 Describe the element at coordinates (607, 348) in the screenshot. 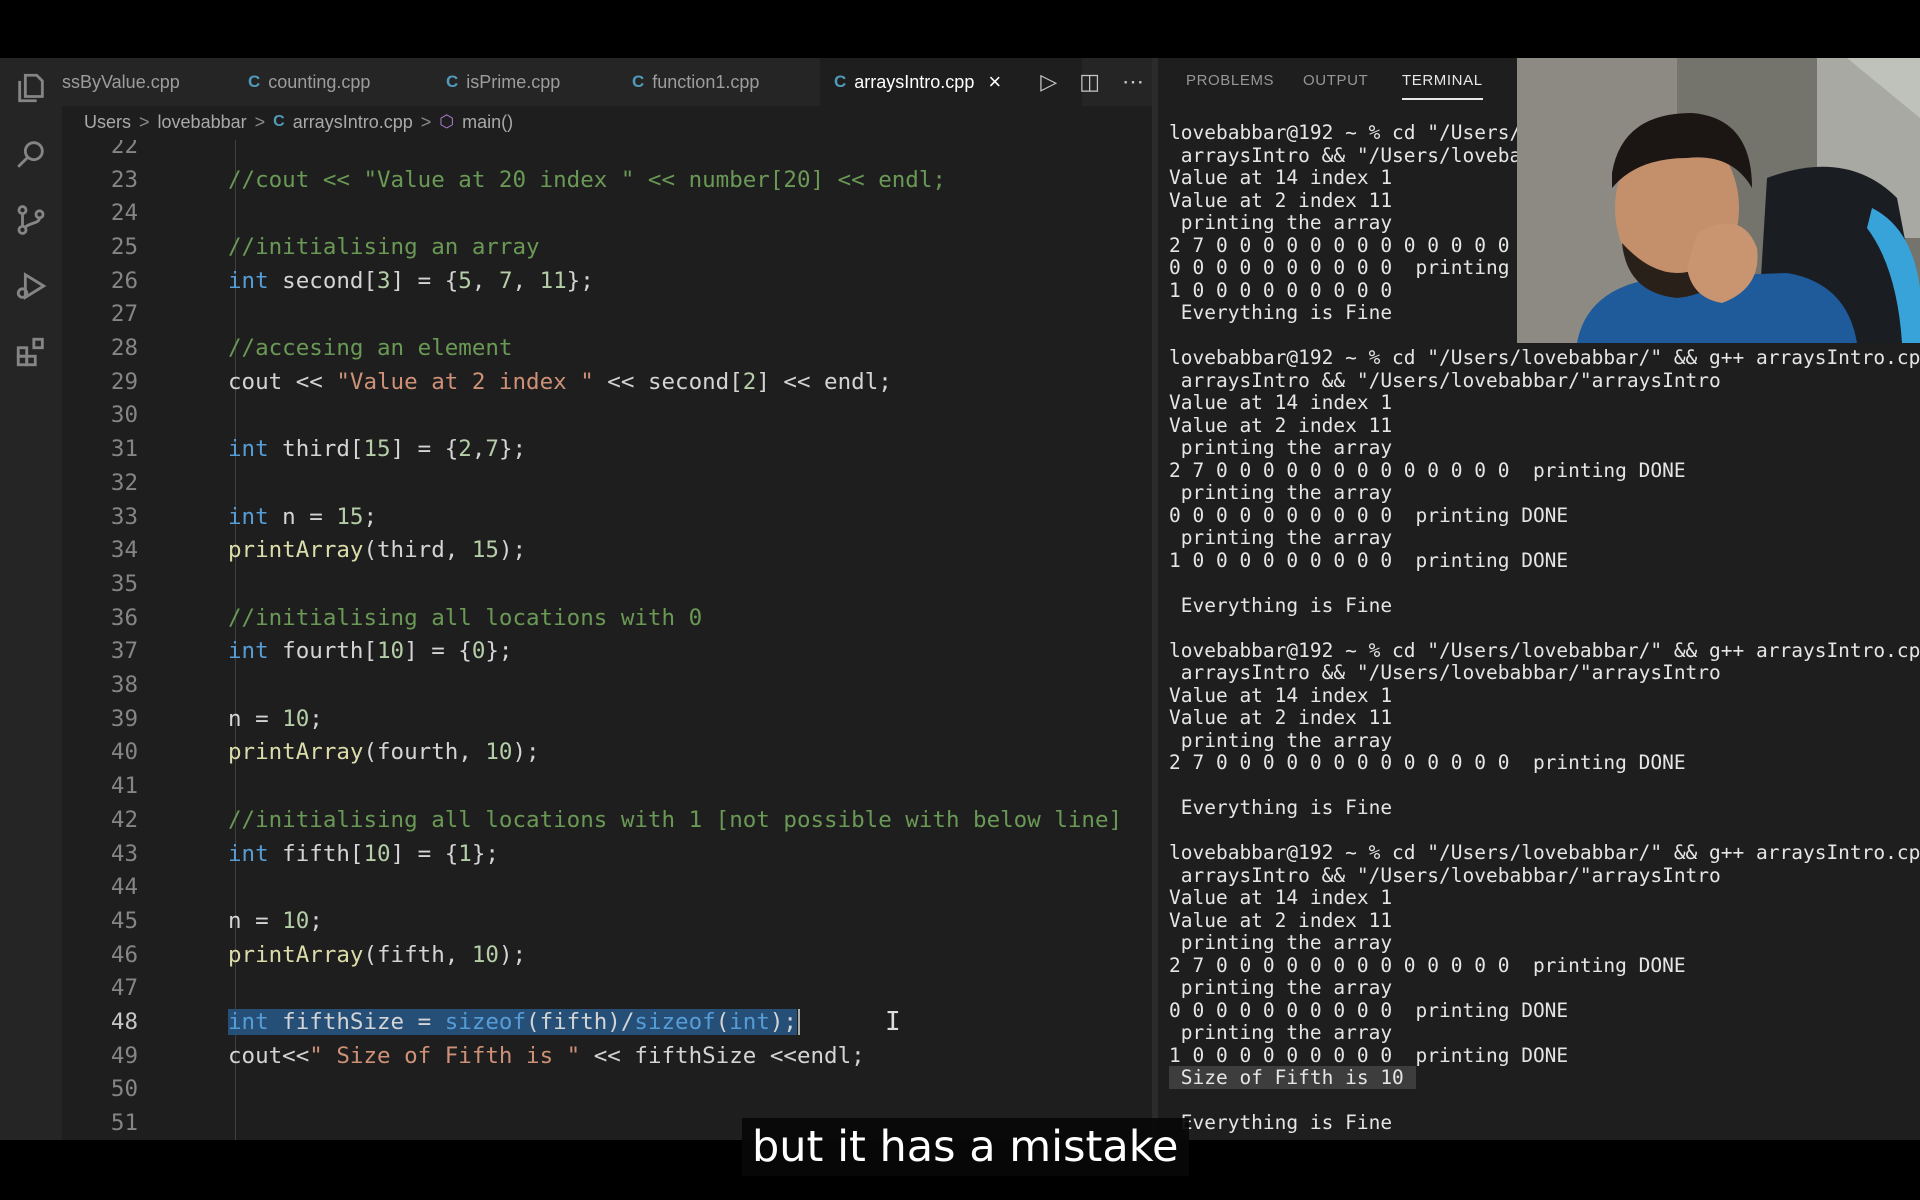

I see `code-line: 28 //accesing an element` at that location.